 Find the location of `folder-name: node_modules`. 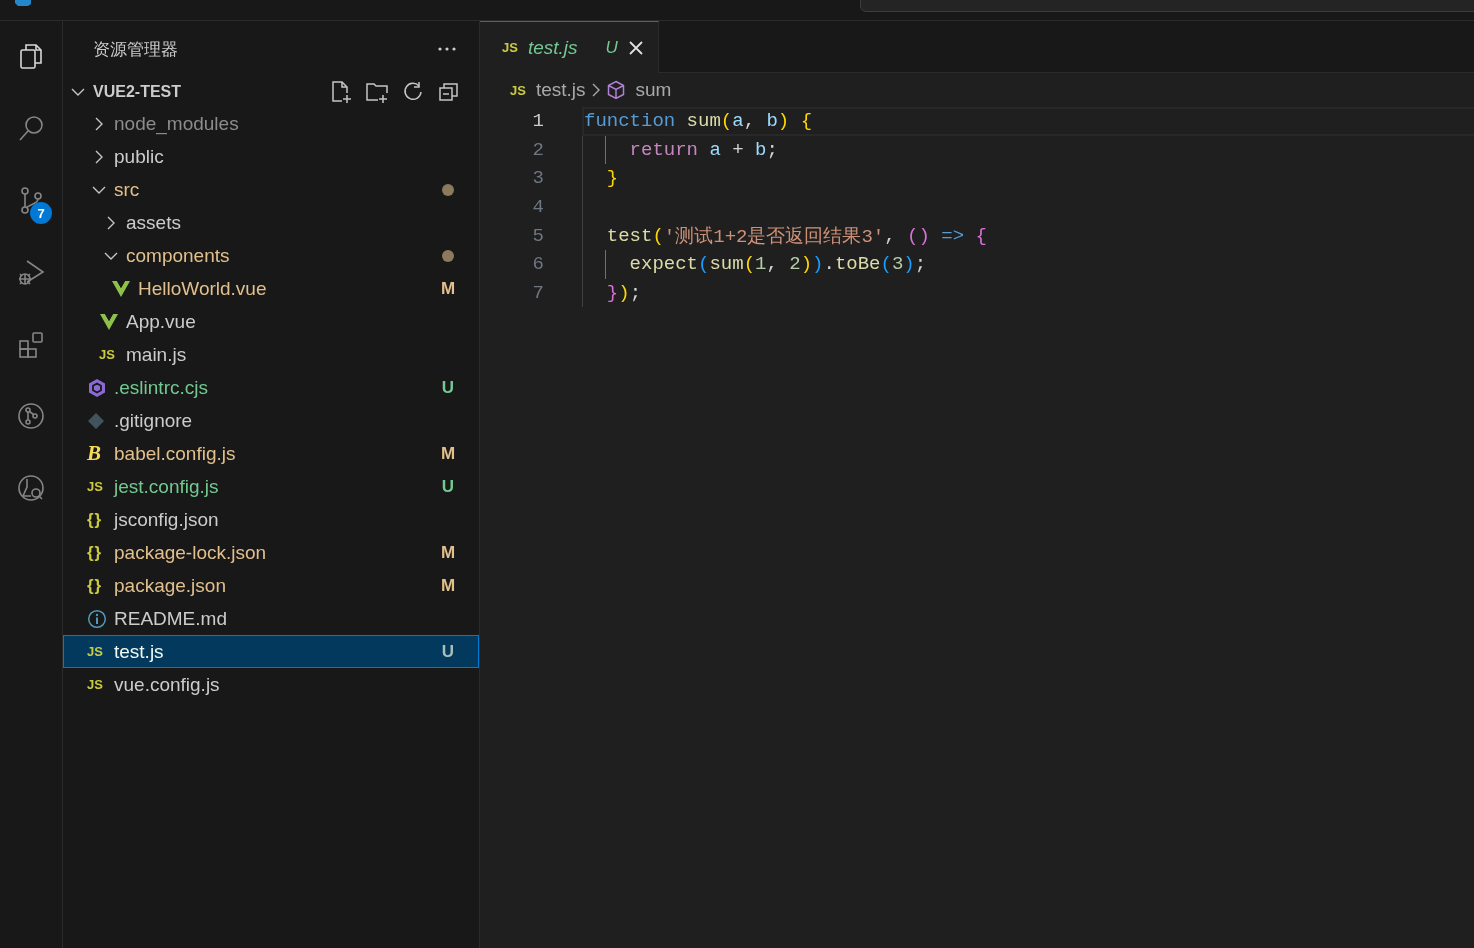

folder-name: node_modules is located at coordinates (177, 123).